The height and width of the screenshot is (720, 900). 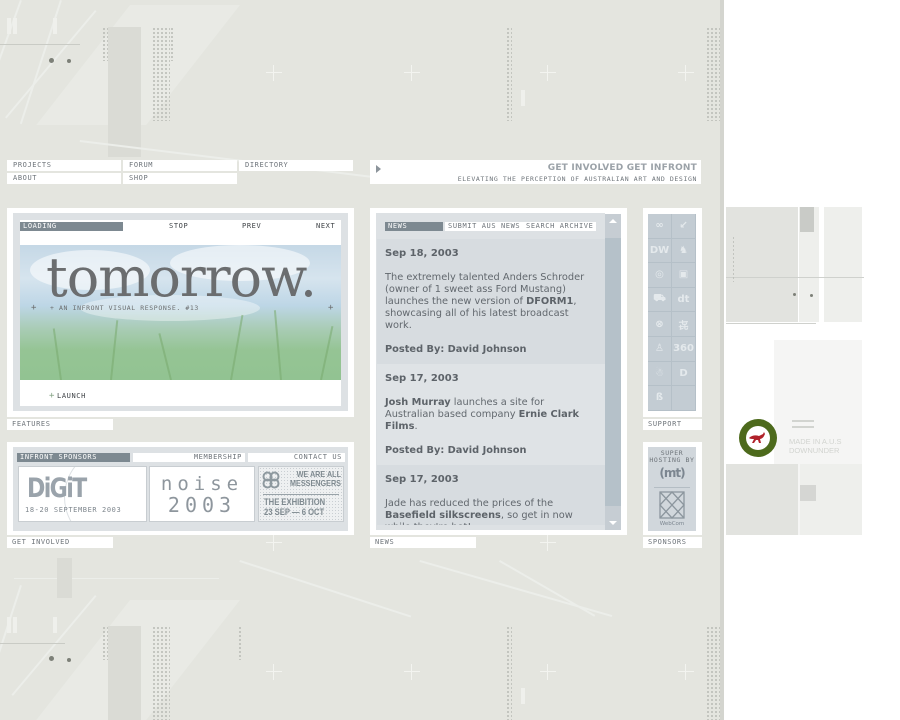 I want to click on bg-beam, so click(x=116, y=578).